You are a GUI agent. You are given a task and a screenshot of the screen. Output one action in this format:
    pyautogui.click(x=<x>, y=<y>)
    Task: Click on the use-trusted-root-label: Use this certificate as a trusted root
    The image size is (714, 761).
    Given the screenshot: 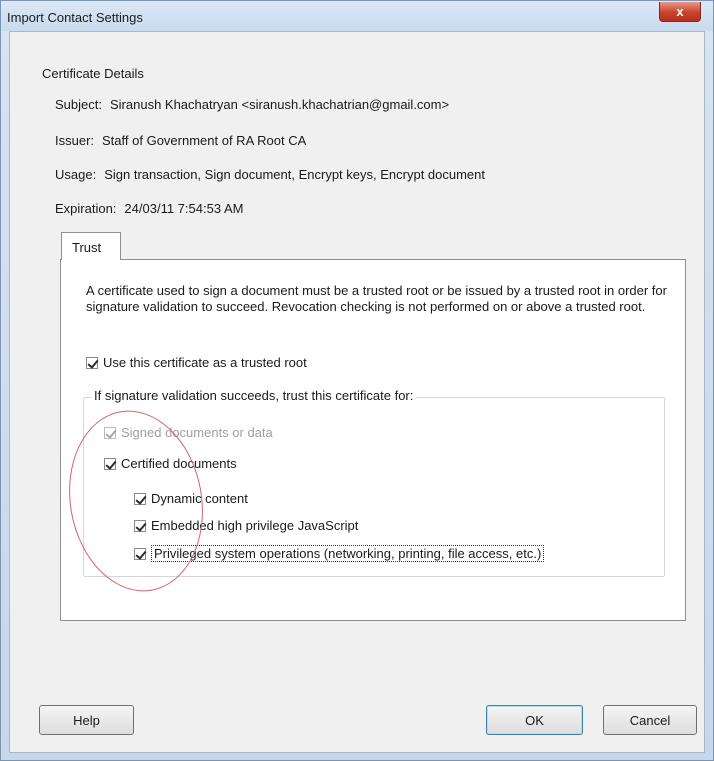 What is the action you would take?
    pyautogui.click(x=205, y=362)
    